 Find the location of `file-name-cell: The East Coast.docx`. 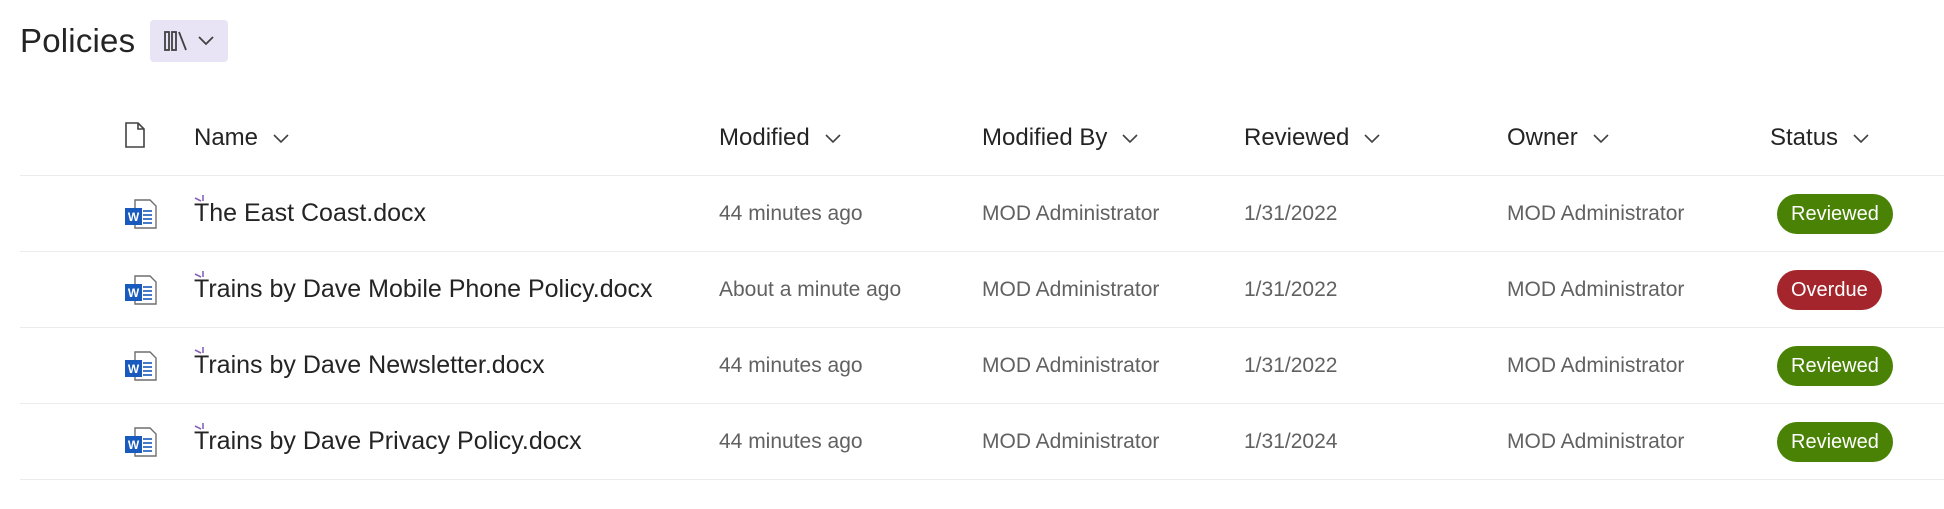

file-name-cell: The East Coast.docx is located at coordinates (310, 213).